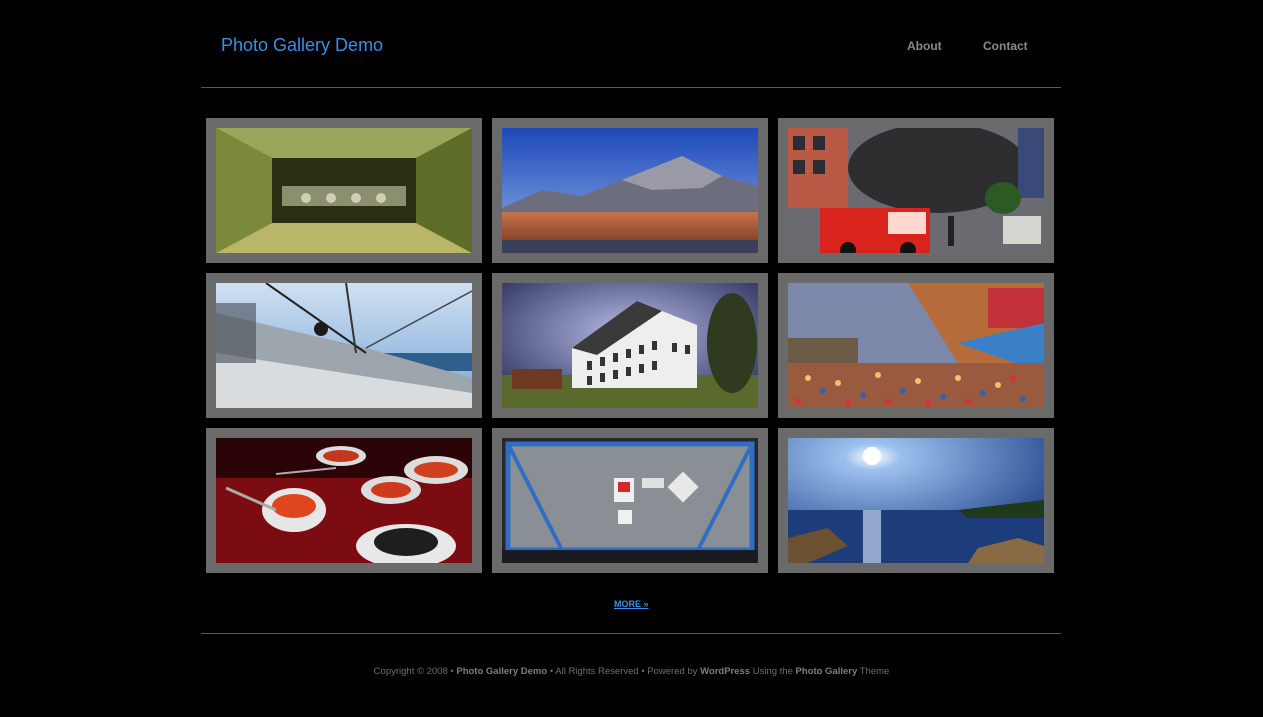 This screenshot has width=1263, height=717. I want to click on footer-theme-word: Theme, so click(874, 671).